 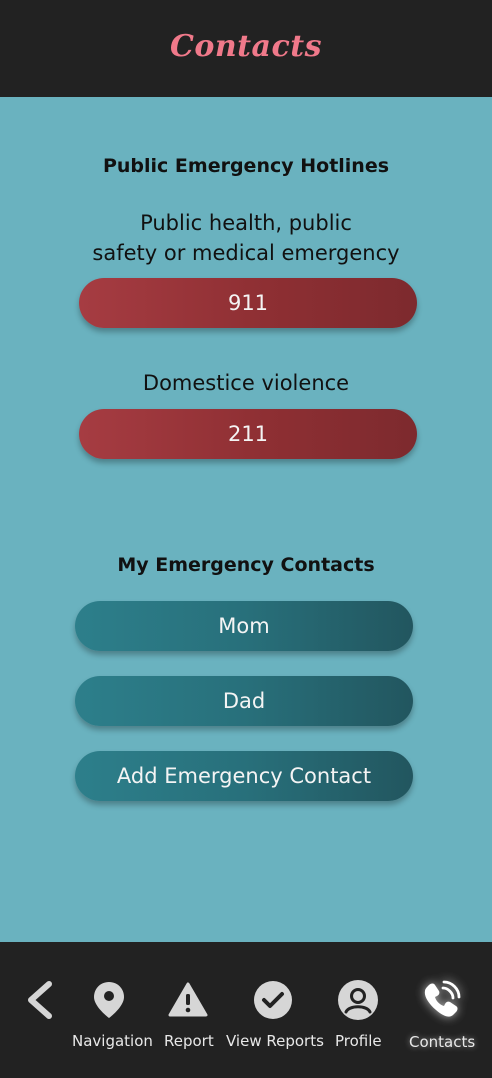 I want to click on contact-label: Mom, so click(x=244, y=626).